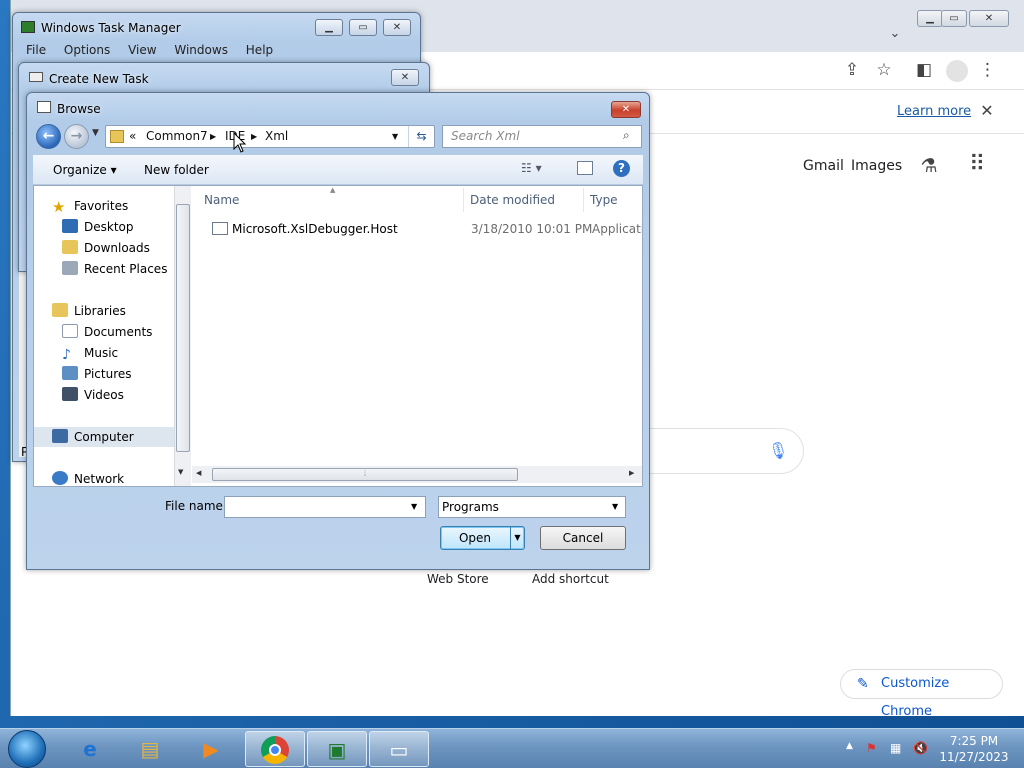 The image size is (1024, 768). Describe the element at coordinates (365, 474) in the screenshot. I see `horizontal-scroll-thumb: ⦙` at that location.